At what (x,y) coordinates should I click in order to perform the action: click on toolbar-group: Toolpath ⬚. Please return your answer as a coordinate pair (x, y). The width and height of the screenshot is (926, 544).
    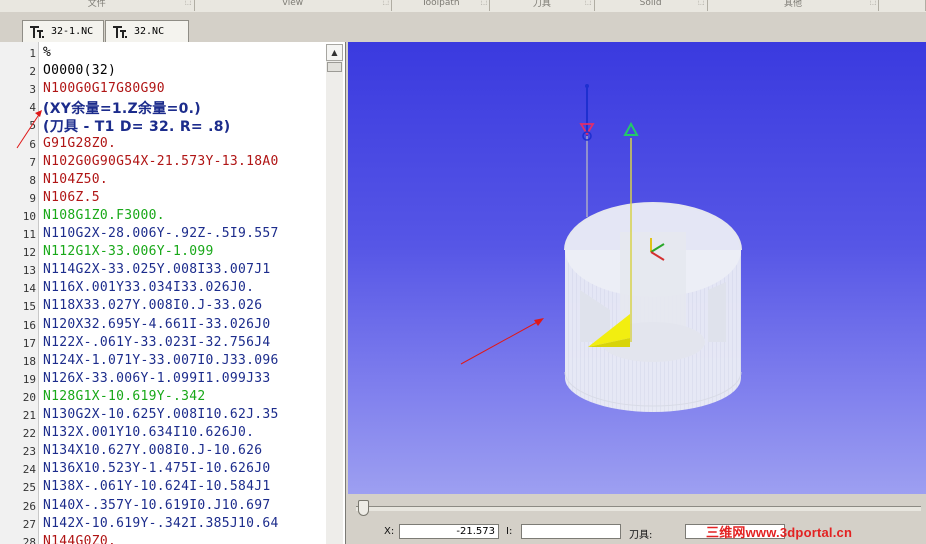
    Looking at the image, I should click on (441, 5).